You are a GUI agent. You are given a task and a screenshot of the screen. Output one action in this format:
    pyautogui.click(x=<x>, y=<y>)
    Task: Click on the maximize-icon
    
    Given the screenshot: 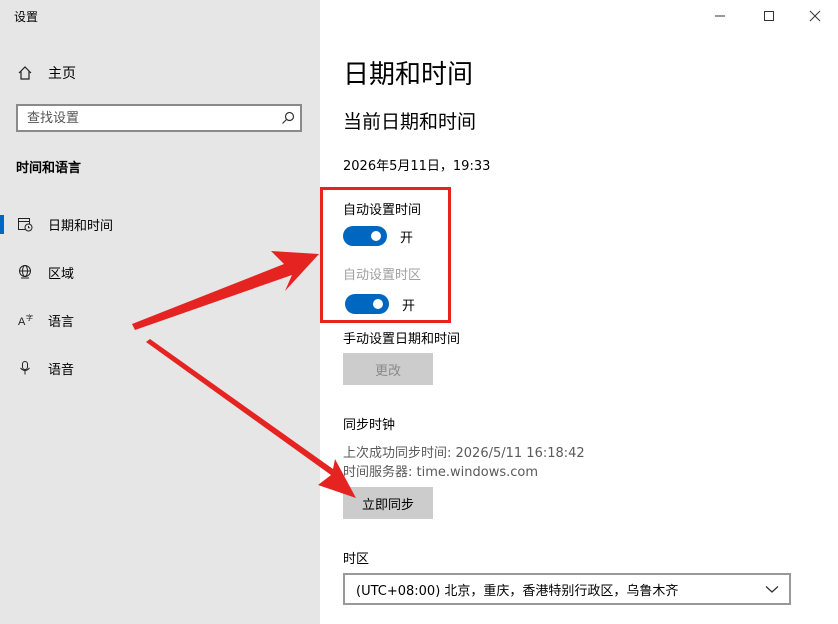 What is the action you would take?
    pyautogui.click(x=769, y=16)
    